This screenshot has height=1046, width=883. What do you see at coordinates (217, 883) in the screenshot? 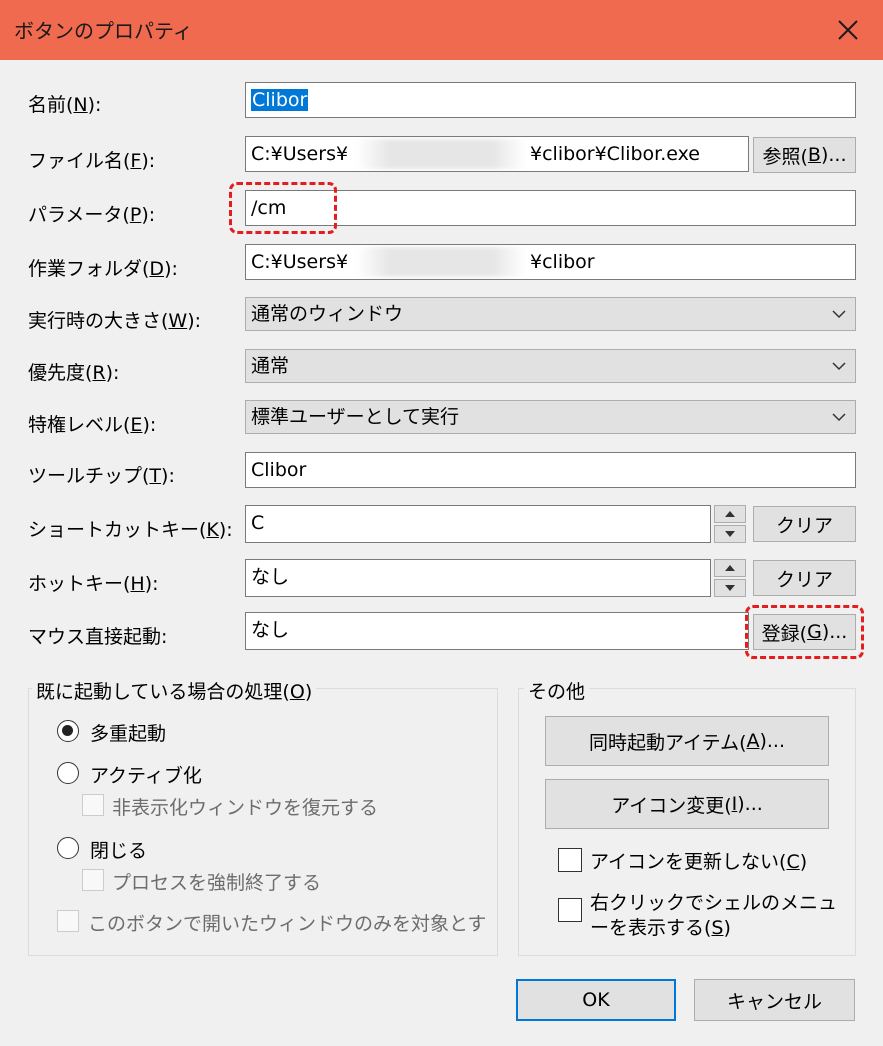
I see `force-kill-label: プロセスを強制終了する` at bounding box center [217, 883].